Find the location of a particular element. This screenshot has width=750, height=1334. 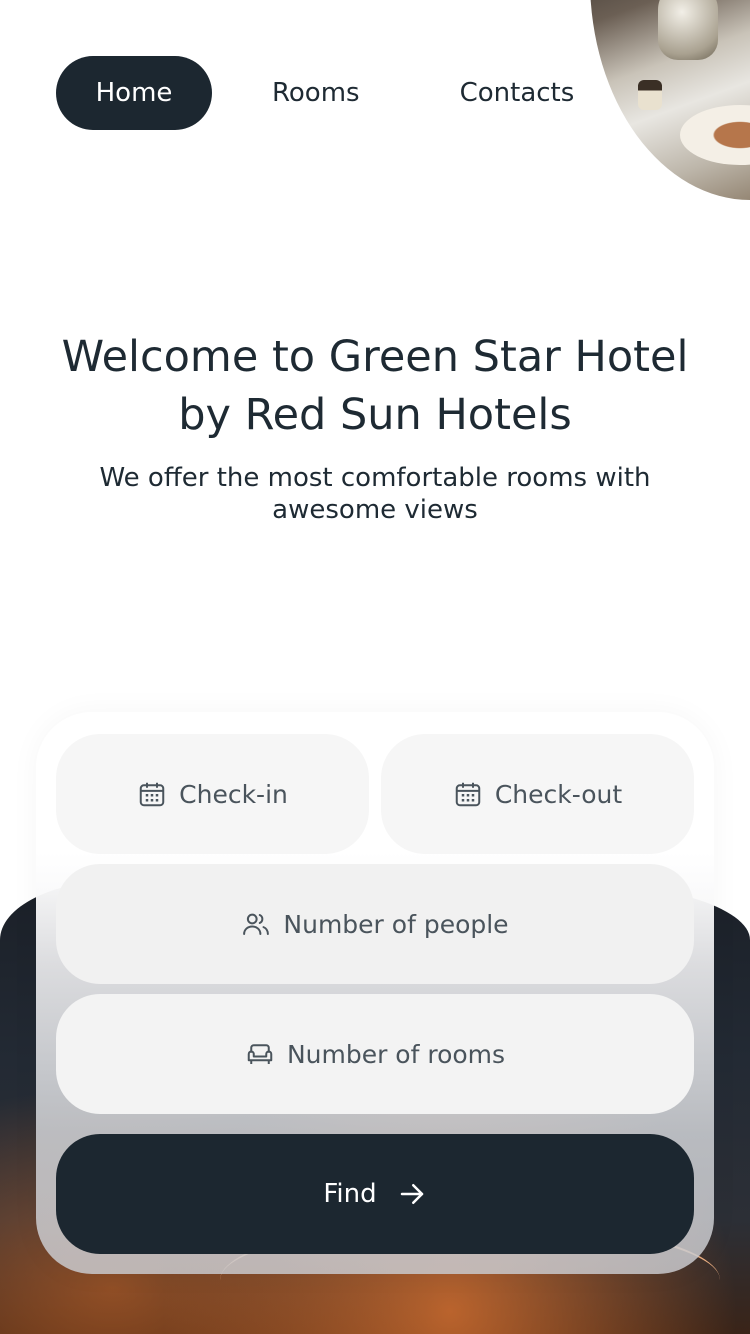

check-out-field: Check-out is located at coordinates (537, 794).